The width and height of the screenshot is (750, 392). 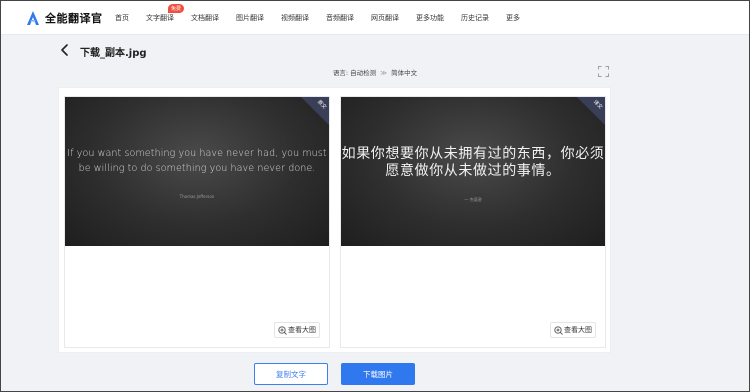 I want to click on view-large-translated-button: 查看大图, so click(x=573, y=330).